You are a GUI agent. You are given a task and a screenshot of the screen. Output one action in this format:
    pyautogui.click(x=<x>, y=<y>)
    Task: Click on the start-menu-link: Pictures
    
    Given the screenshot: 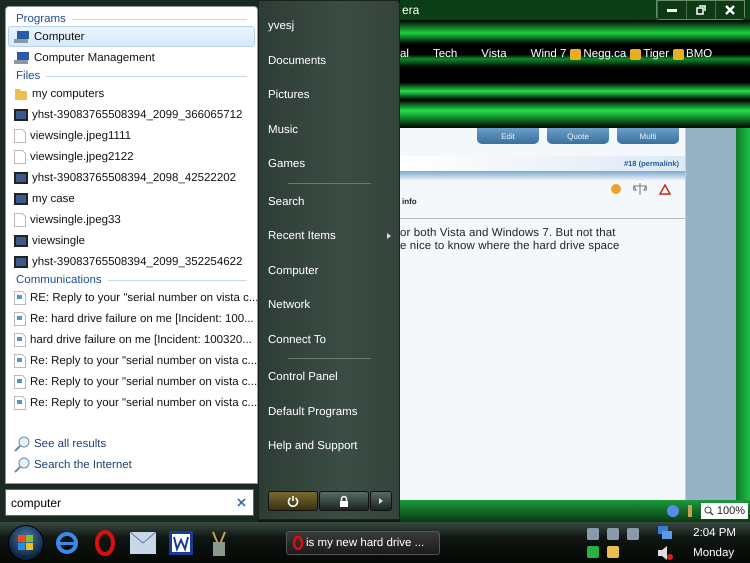 What is the action you would take?
    pyautogui.click(x=333, y=95)
    